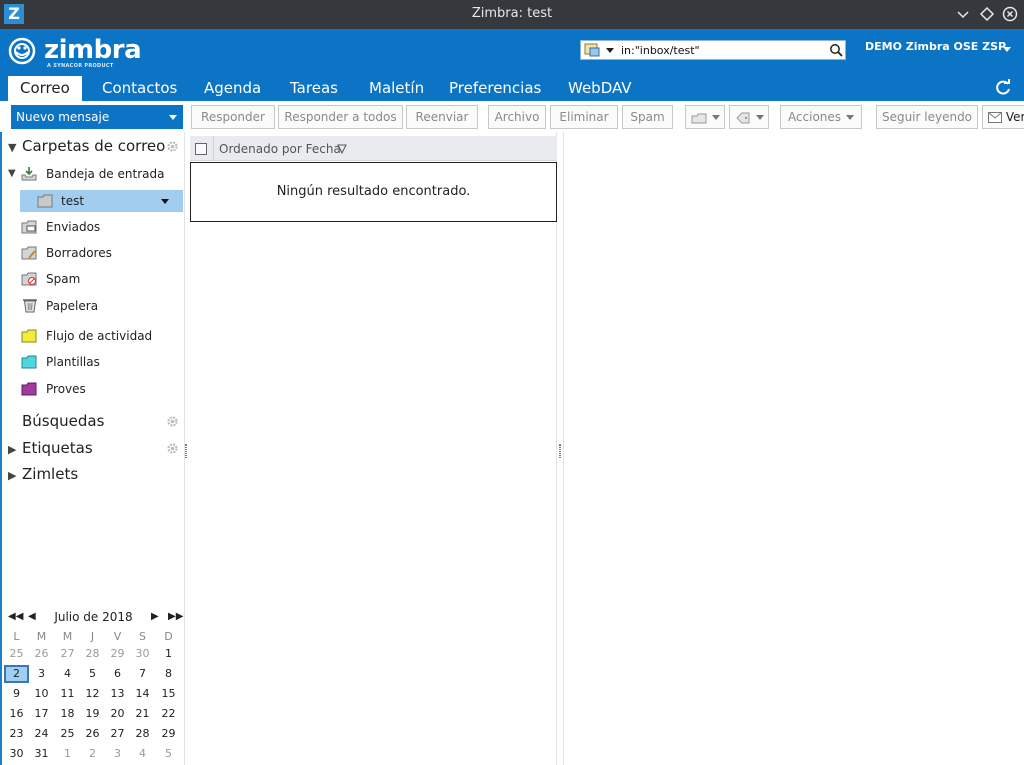 The image size is (1024, 765). What do you see at coordinates (168, 694) in the screenshot?
I see `calendar-day: 15` at bounding box center [168, 694].